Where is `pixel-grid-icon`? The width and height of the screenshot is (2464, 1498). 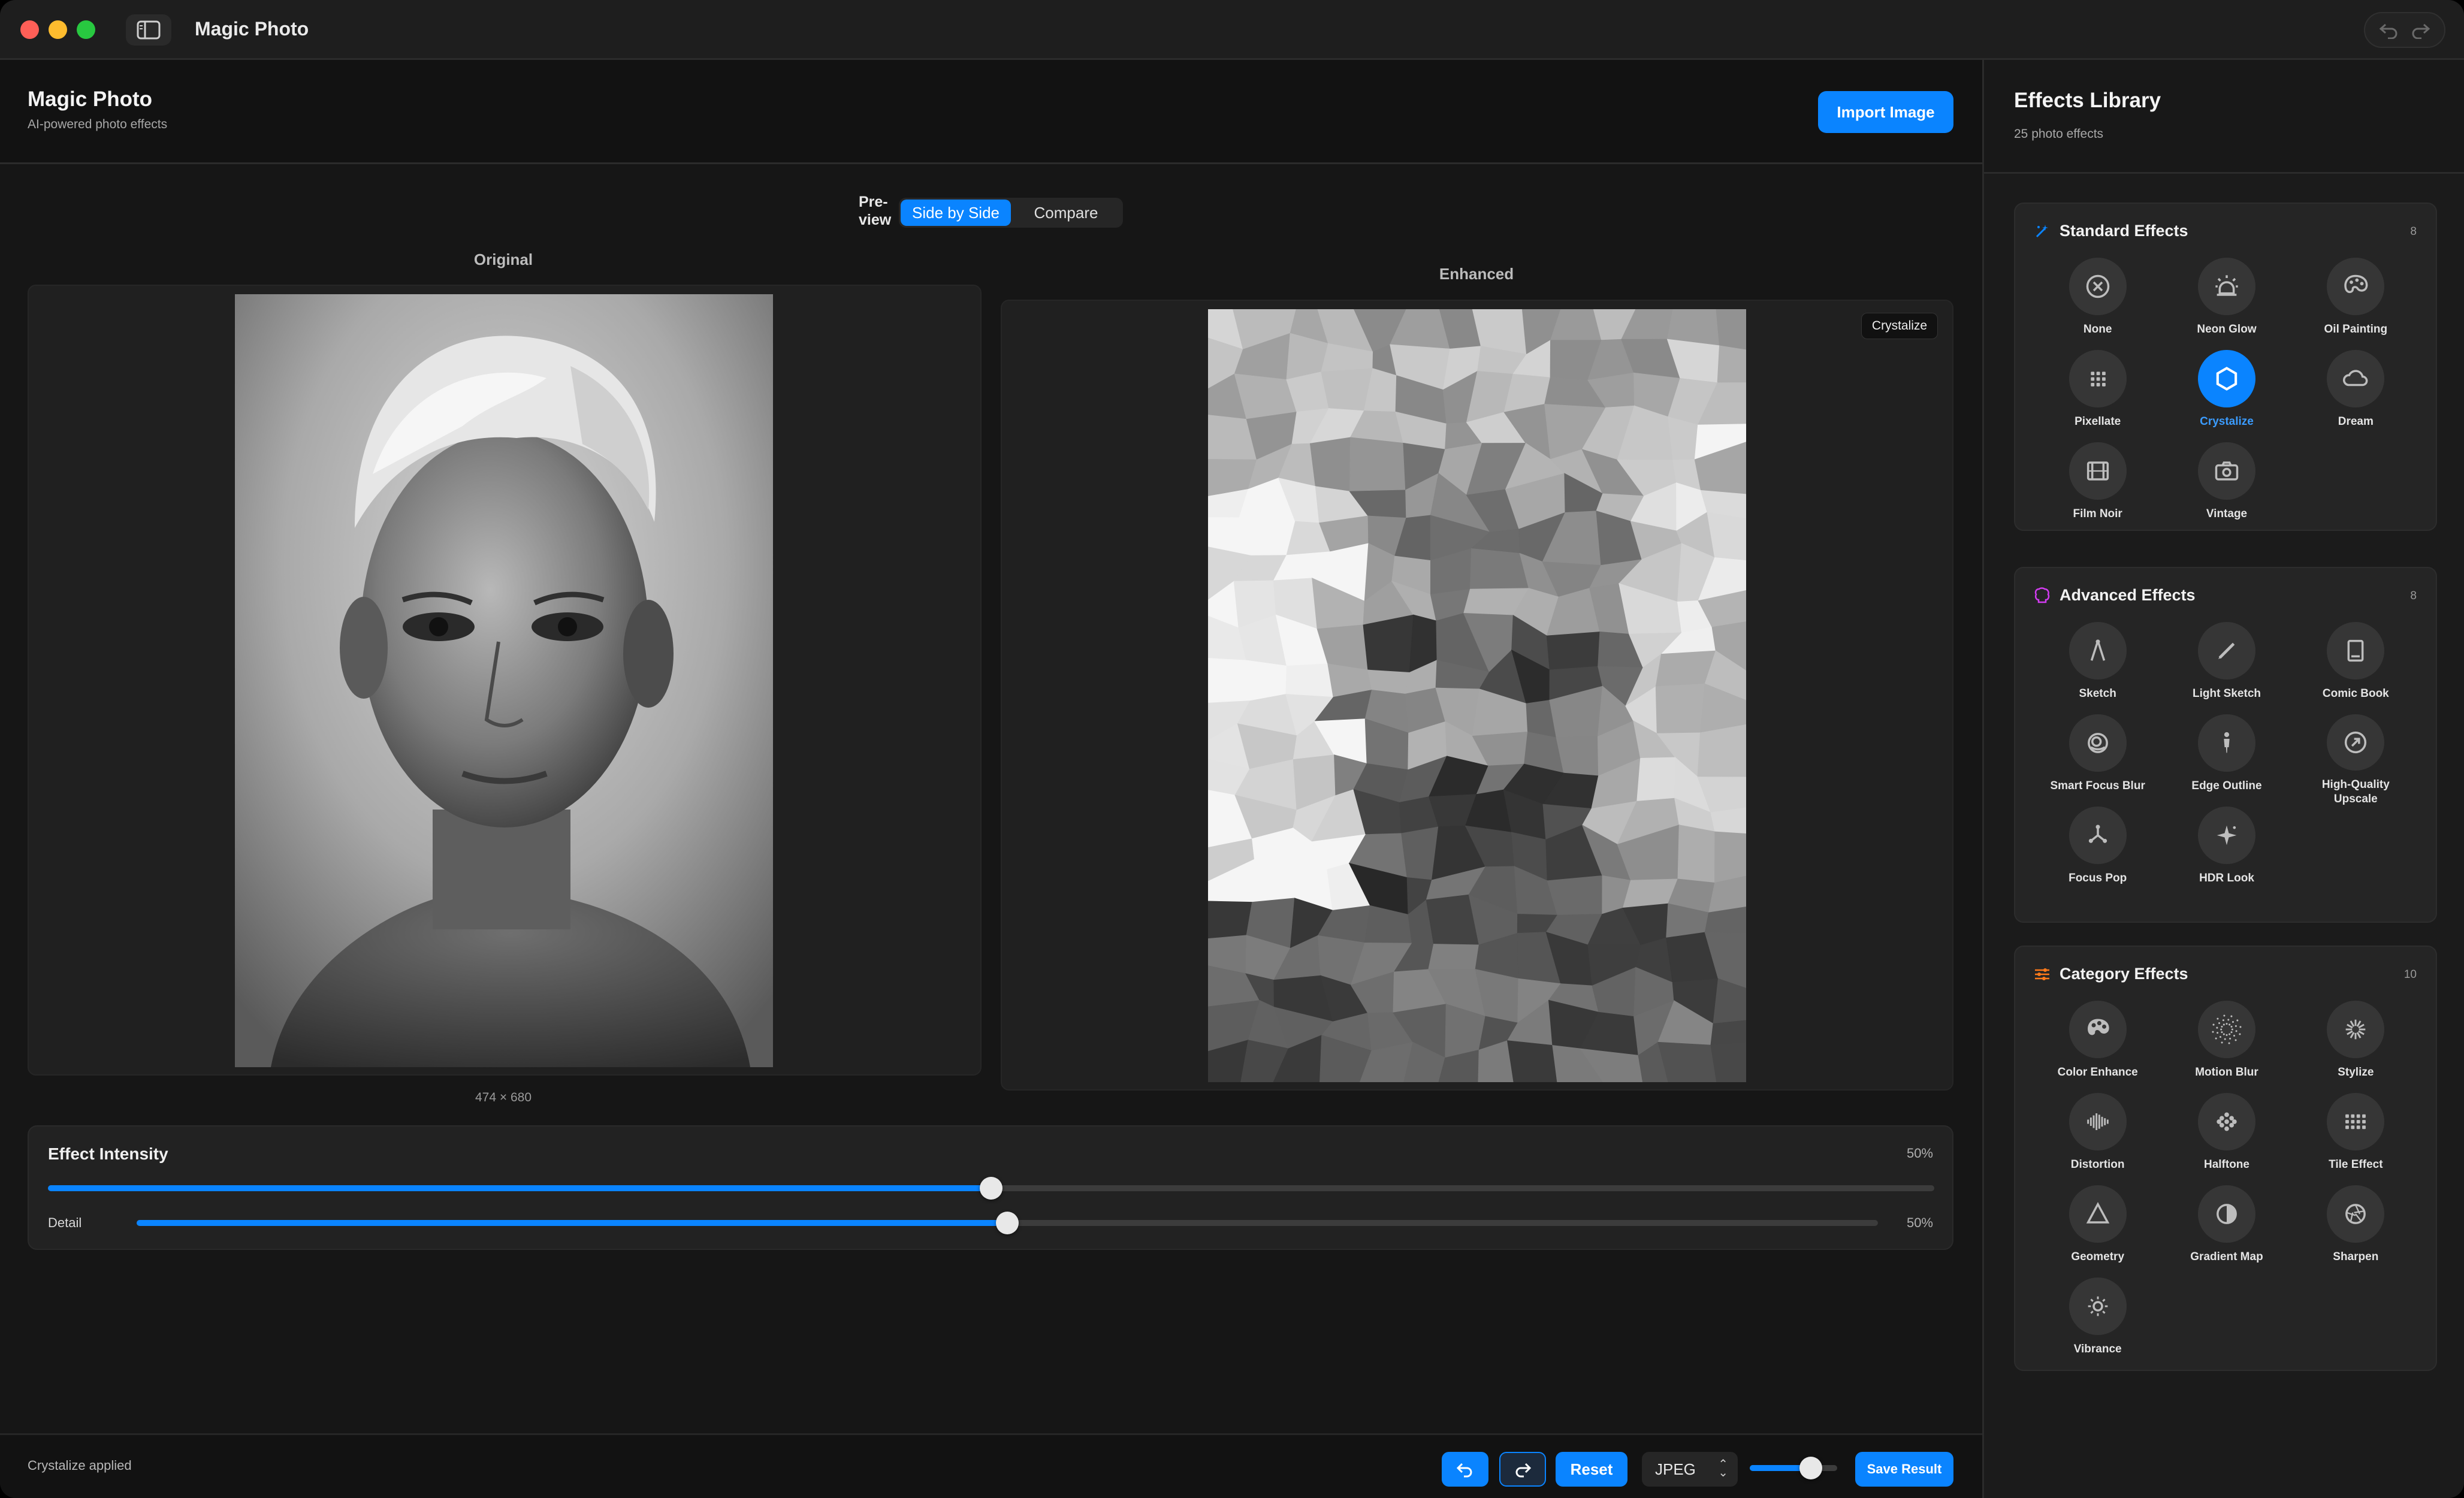
pixel-grid-icon is located at coordinates (2098, 378).